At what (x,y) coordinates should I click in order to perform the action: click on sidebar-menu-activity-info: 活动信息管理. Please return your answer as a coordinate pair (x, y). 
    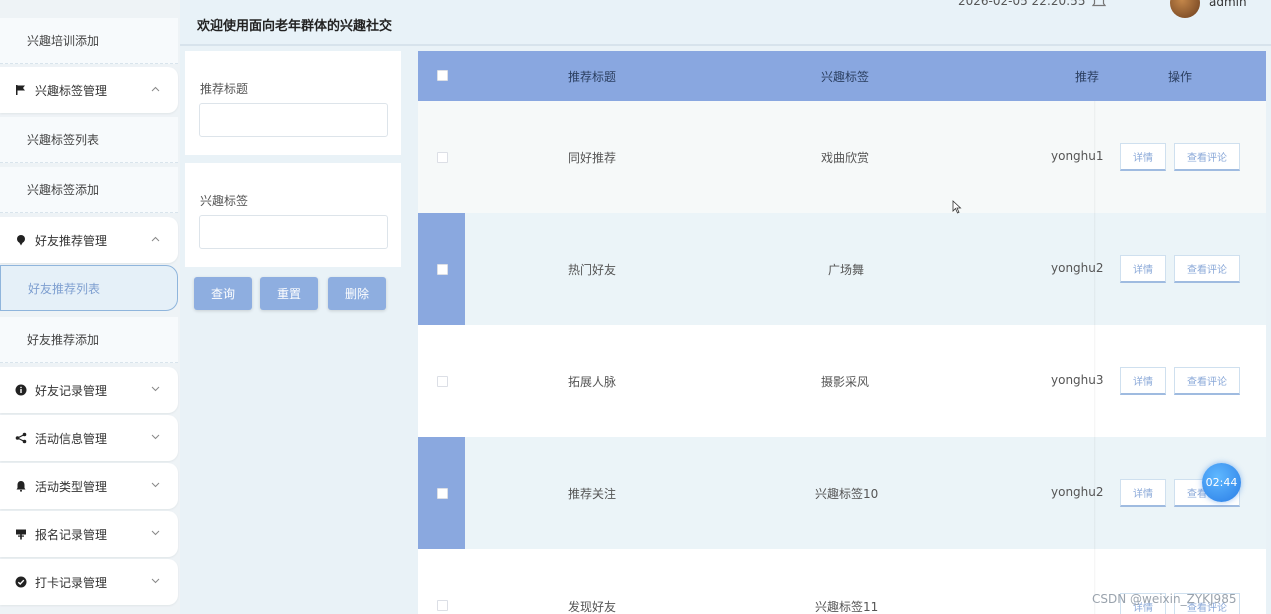
    Looking at the image, I should click on (89, 438).